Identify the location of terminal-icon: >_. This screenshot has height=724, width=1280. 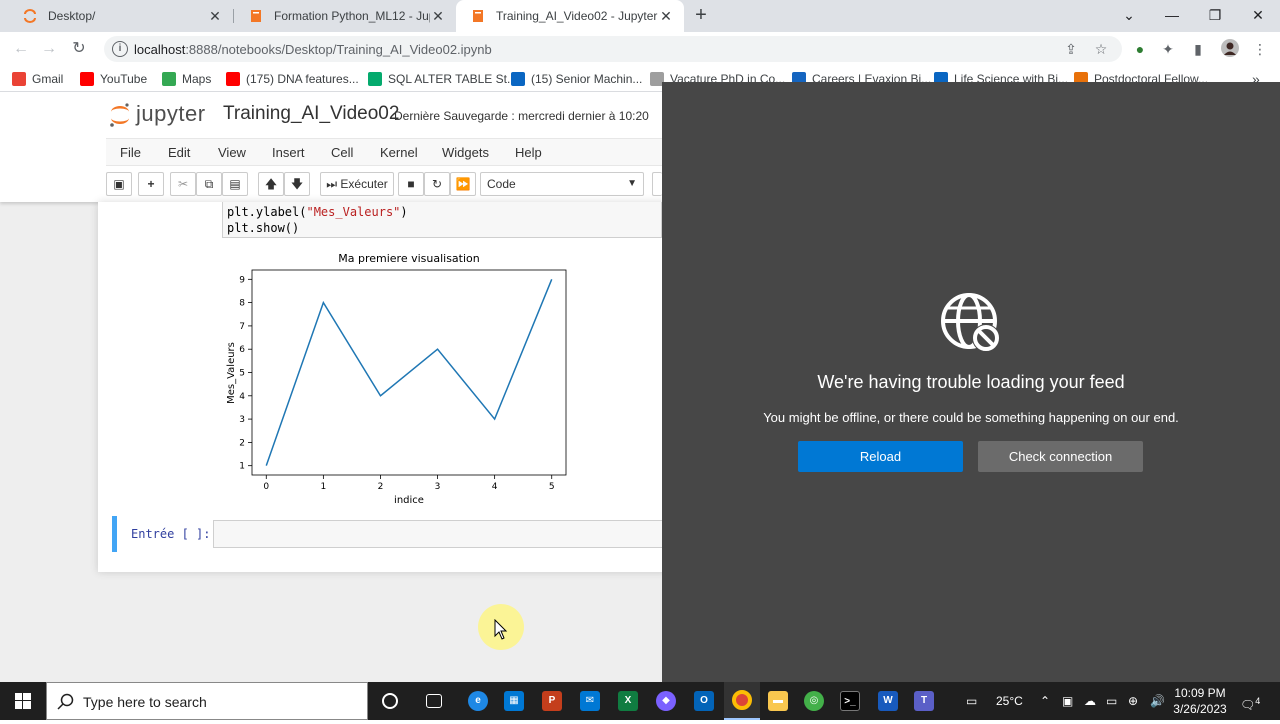
(850, 701).